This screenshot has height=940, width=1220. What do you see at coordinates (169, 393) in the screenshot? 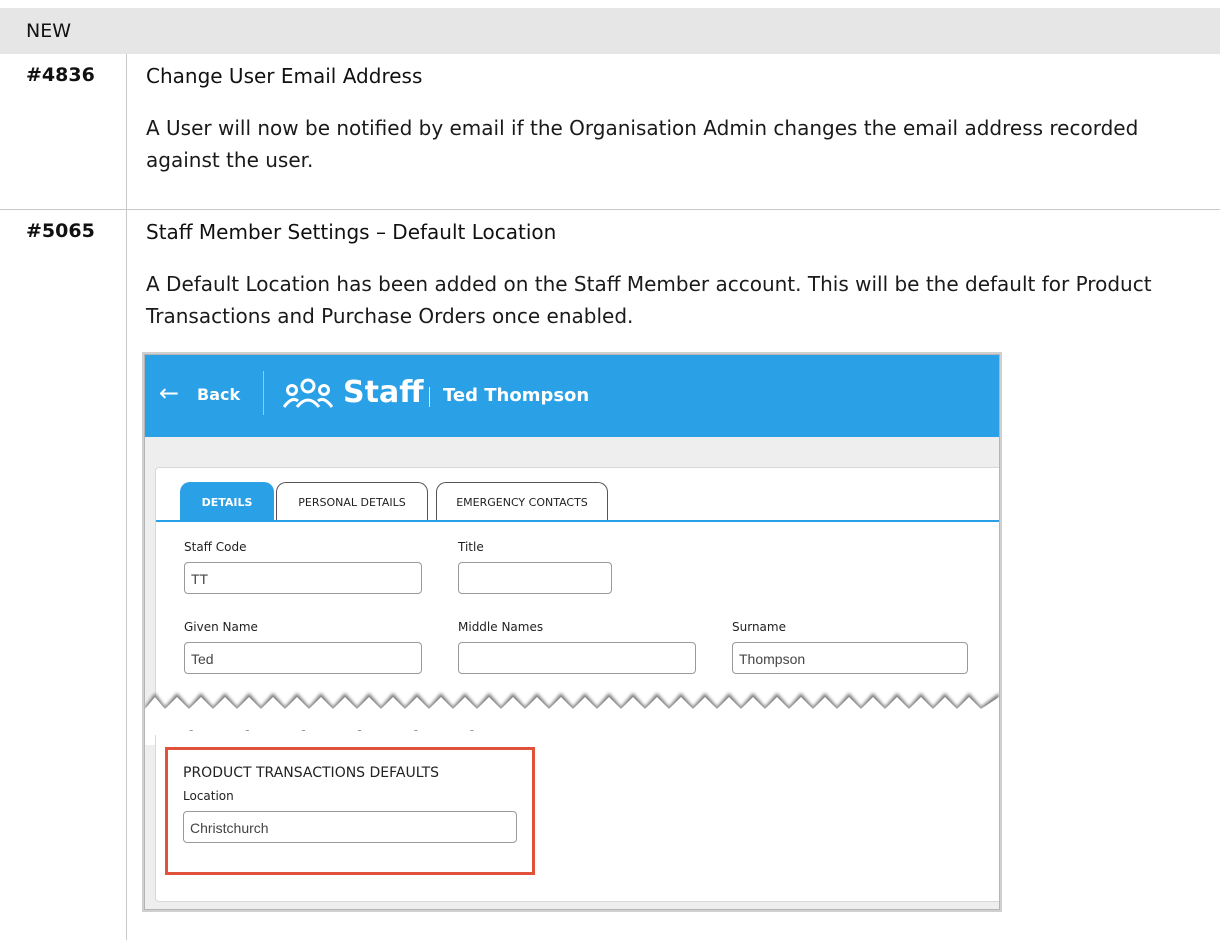
I see `back-arrow-icon: ←` at bounding box center [169, 393].